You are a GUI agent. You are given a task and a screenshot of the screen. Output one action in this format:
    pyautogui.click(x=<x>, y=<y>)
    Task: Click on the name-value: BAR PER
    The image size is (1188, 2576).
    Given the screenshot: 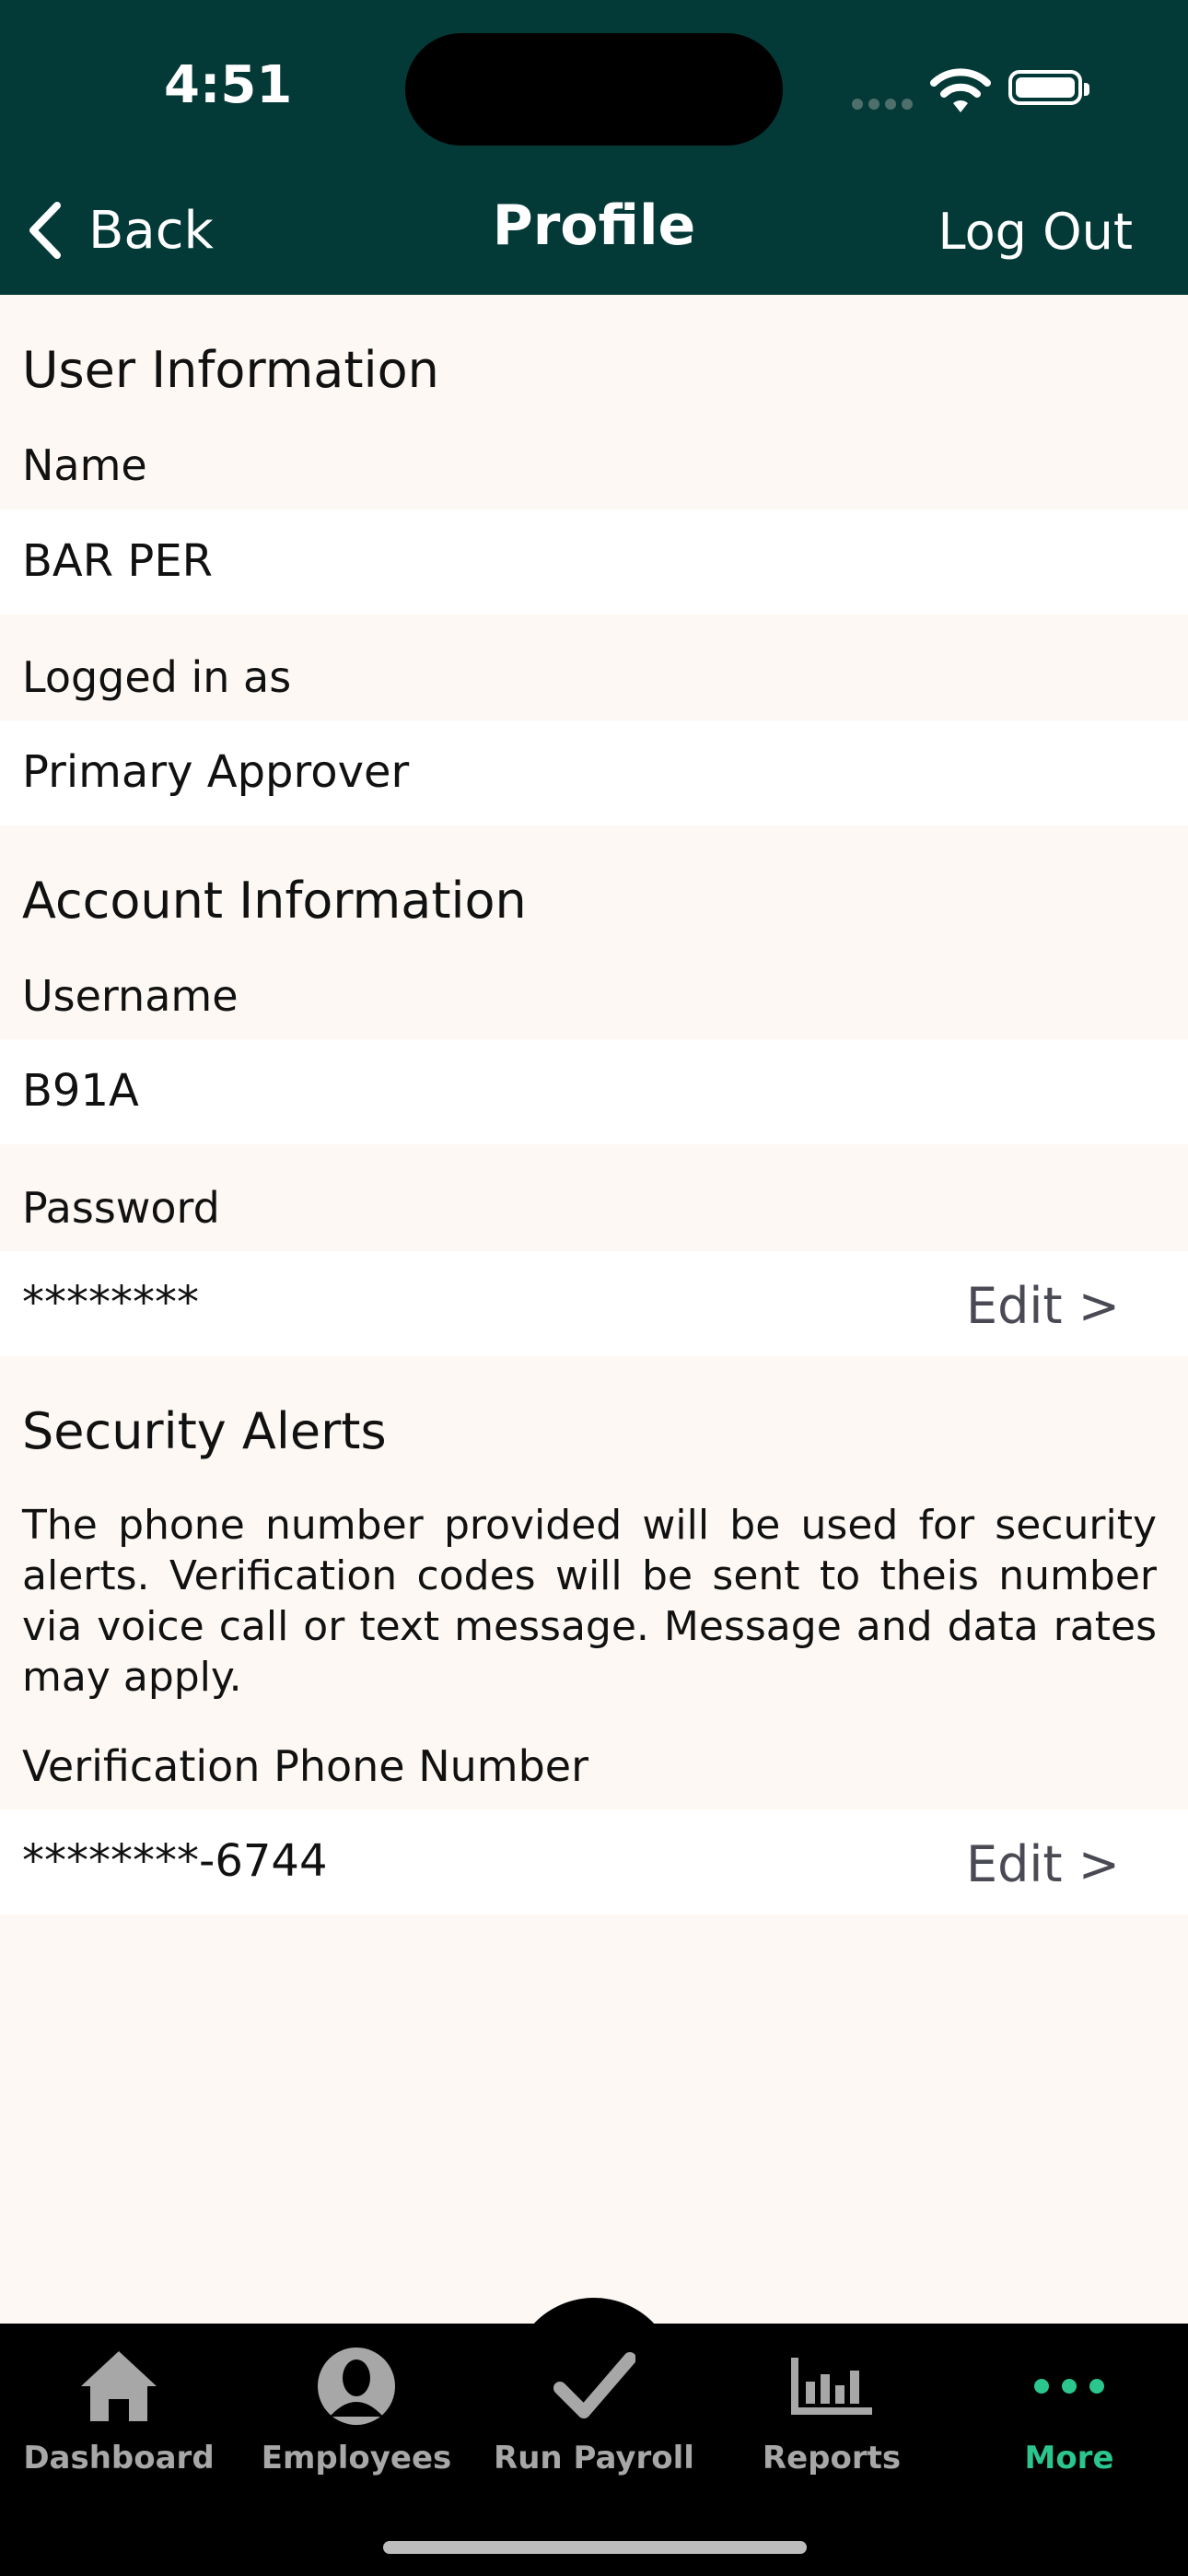 What is the action you would take?
    pyautogui.click(x=117, y=561)
    